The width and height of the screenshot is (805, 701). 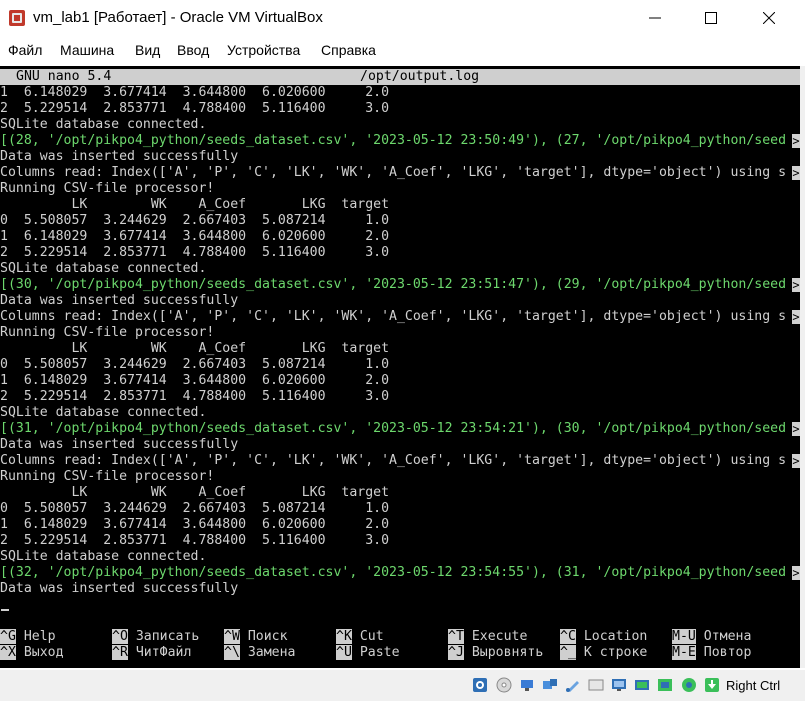 I want to click on menu-input: Ввод, so click(x=193, y=50).